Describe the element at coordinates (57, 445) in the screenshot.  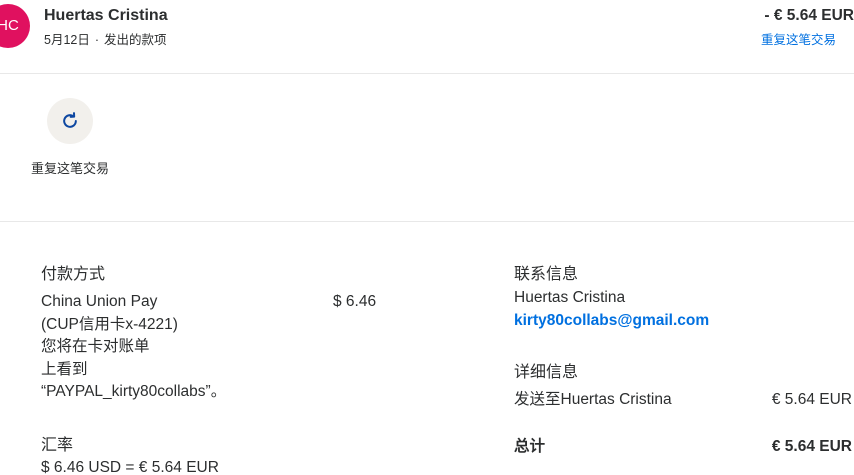
I see `exchange-rate-title: 汇率` at that location.